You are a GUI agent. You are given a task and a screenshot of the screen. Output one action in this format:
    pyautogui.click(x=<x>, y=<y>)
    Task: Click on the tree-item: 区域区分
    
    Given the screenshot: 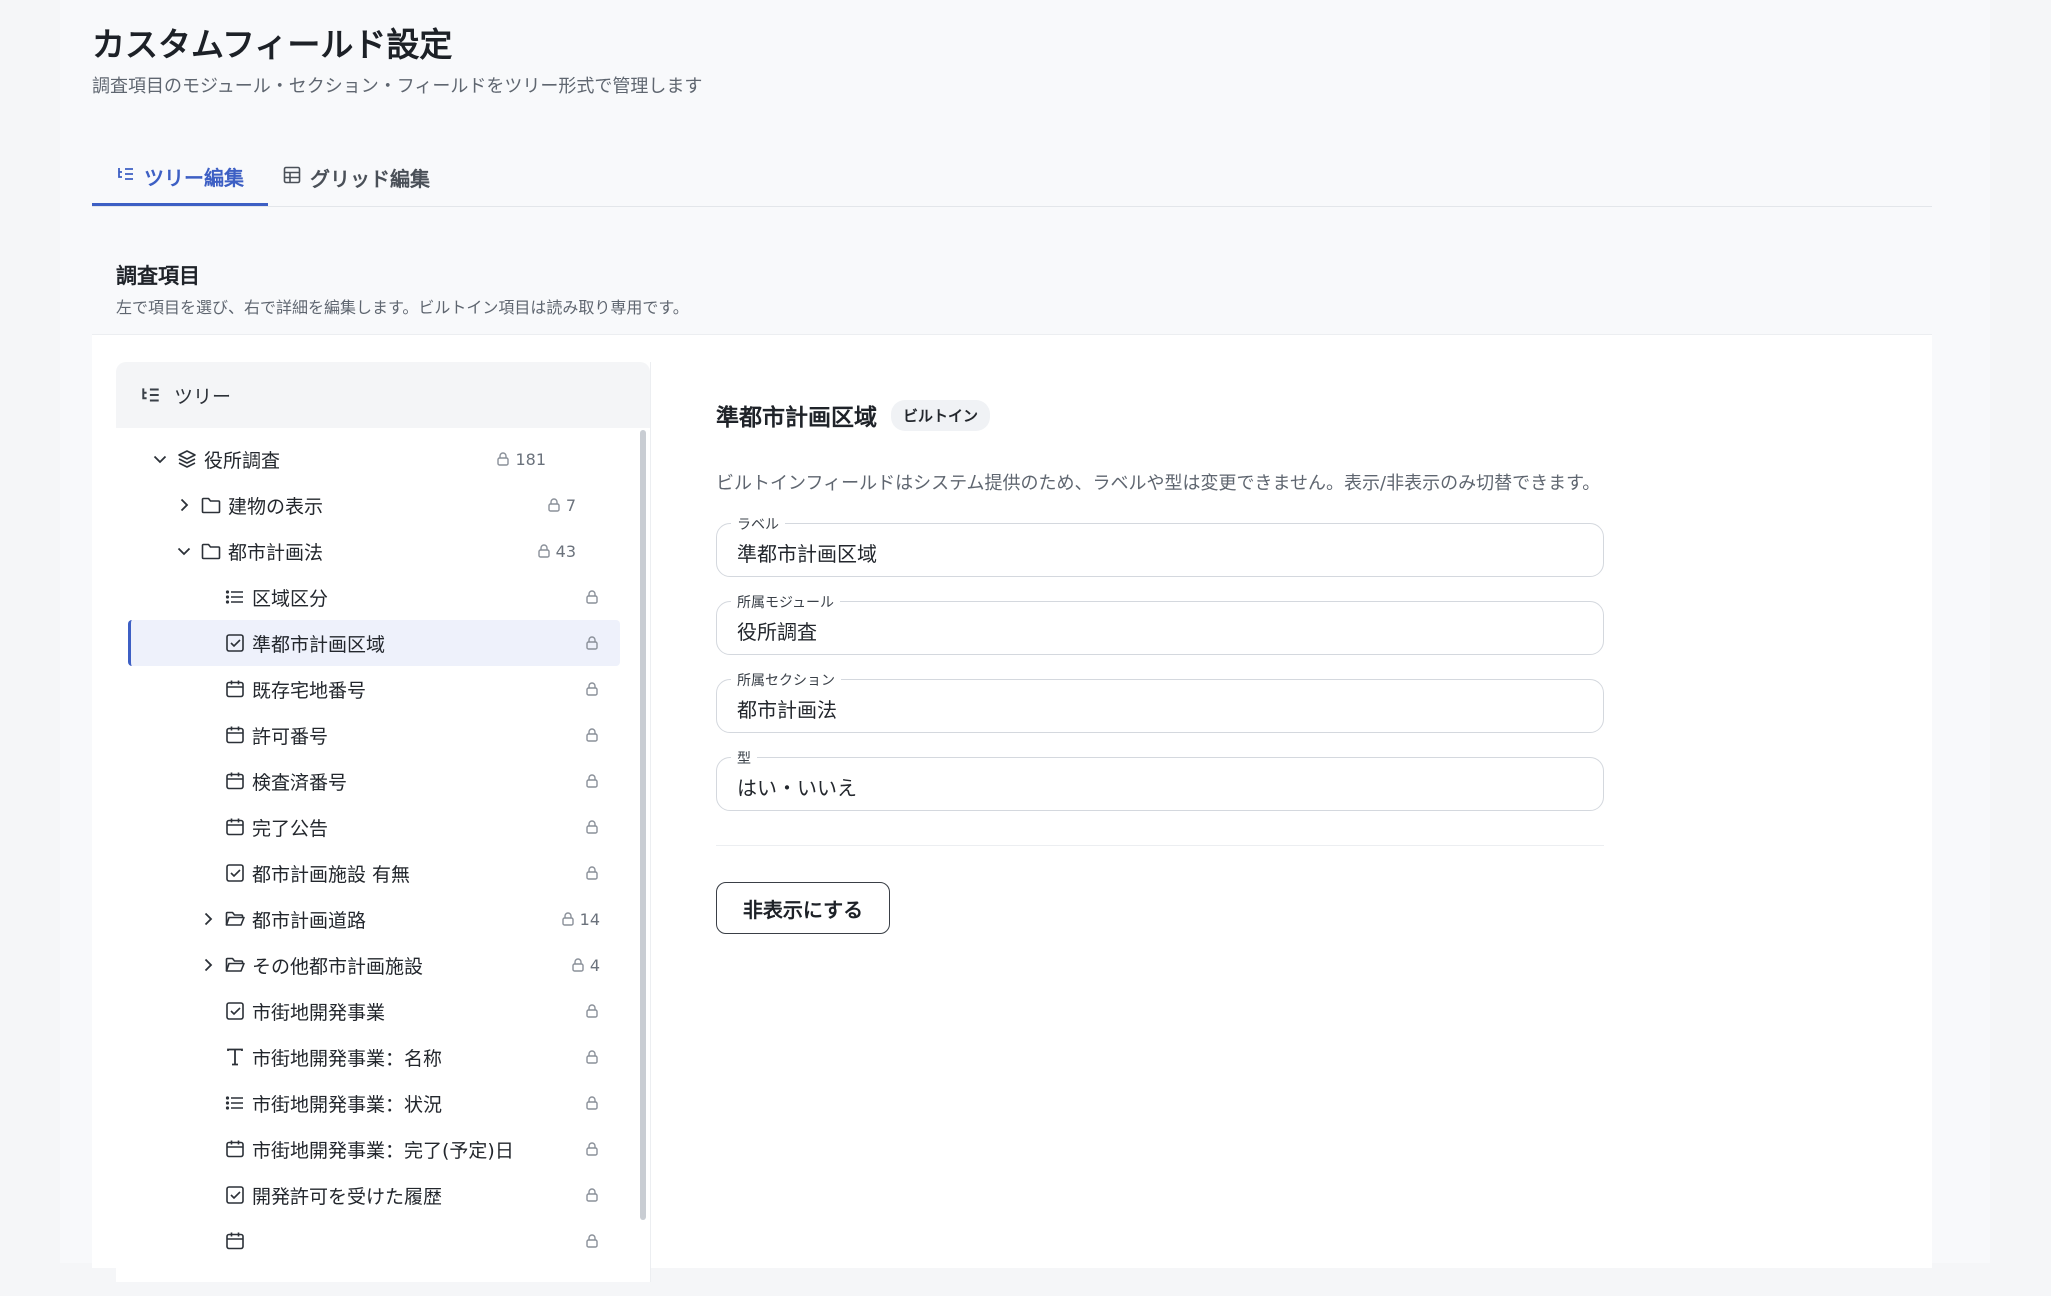 What is the action you would take?
    pyautogui.click(x=374, y=597)
    